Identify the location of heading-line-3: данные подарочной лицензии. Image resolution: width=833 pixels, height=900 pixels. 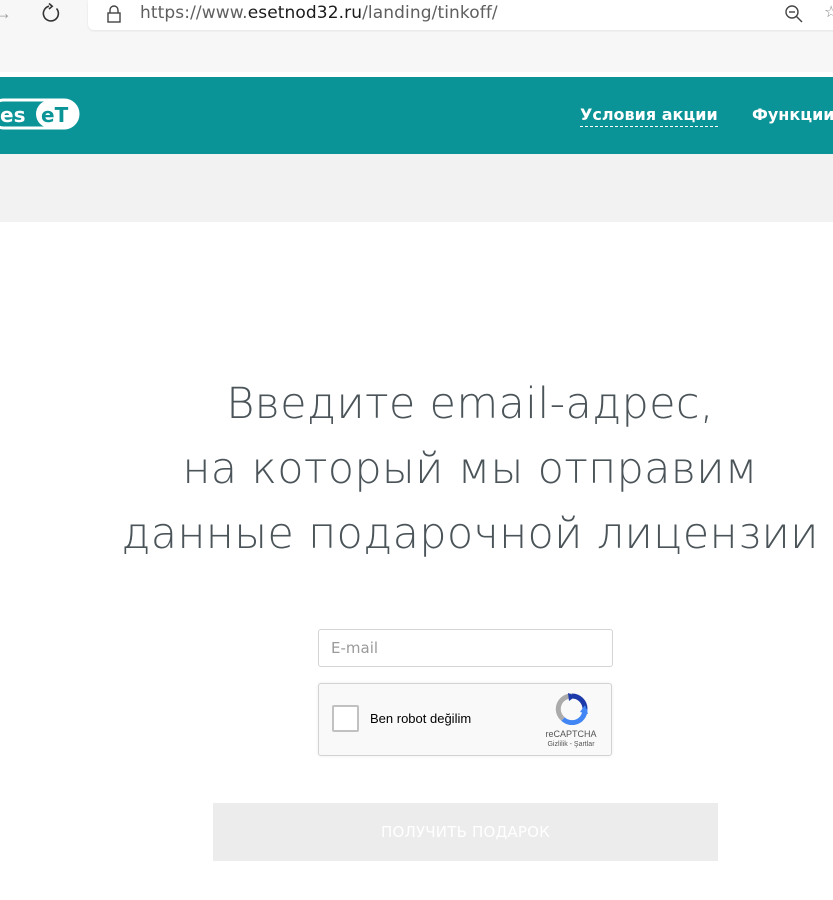
(470, 534).